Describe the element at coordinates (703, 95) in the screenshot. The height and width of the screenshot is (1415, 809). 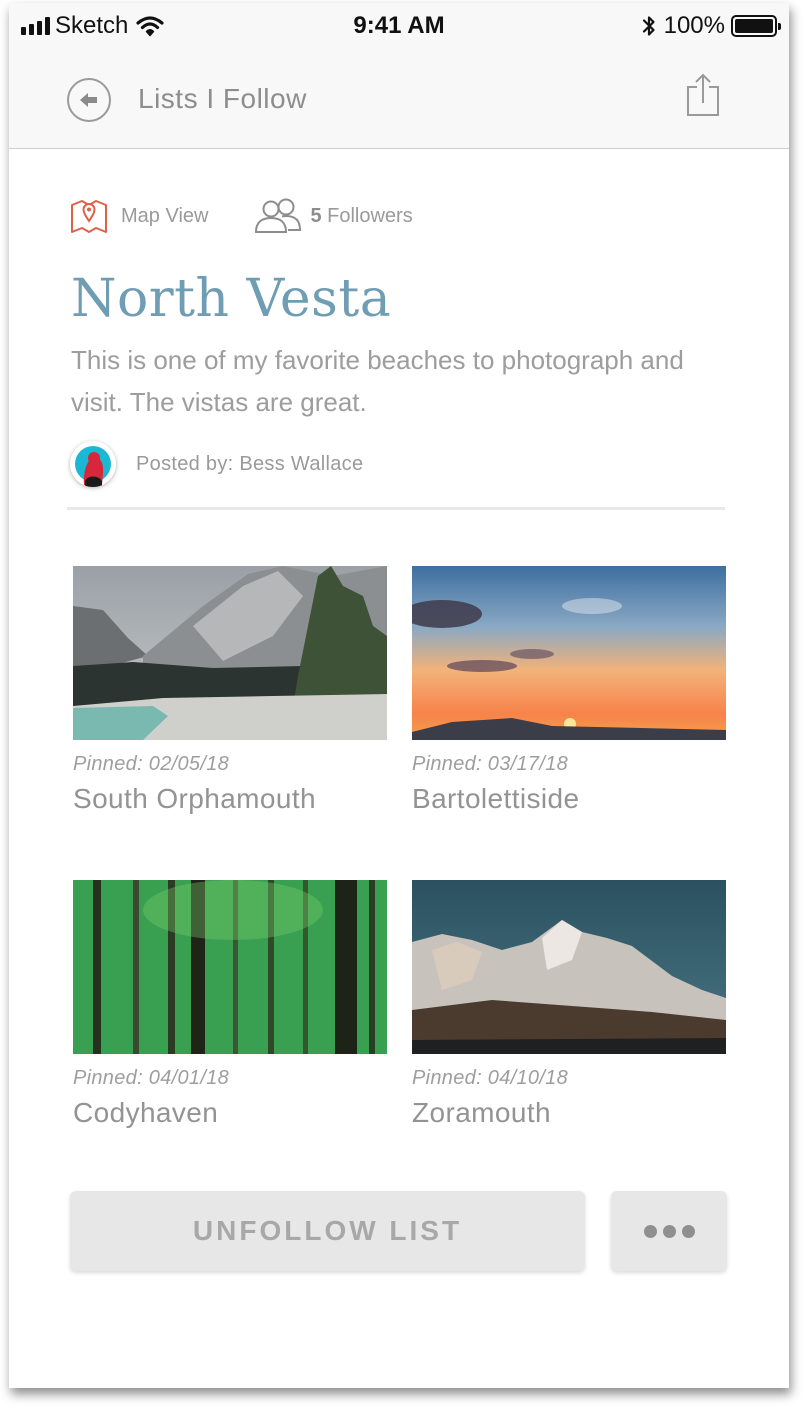
I see `share-icon` at that location.